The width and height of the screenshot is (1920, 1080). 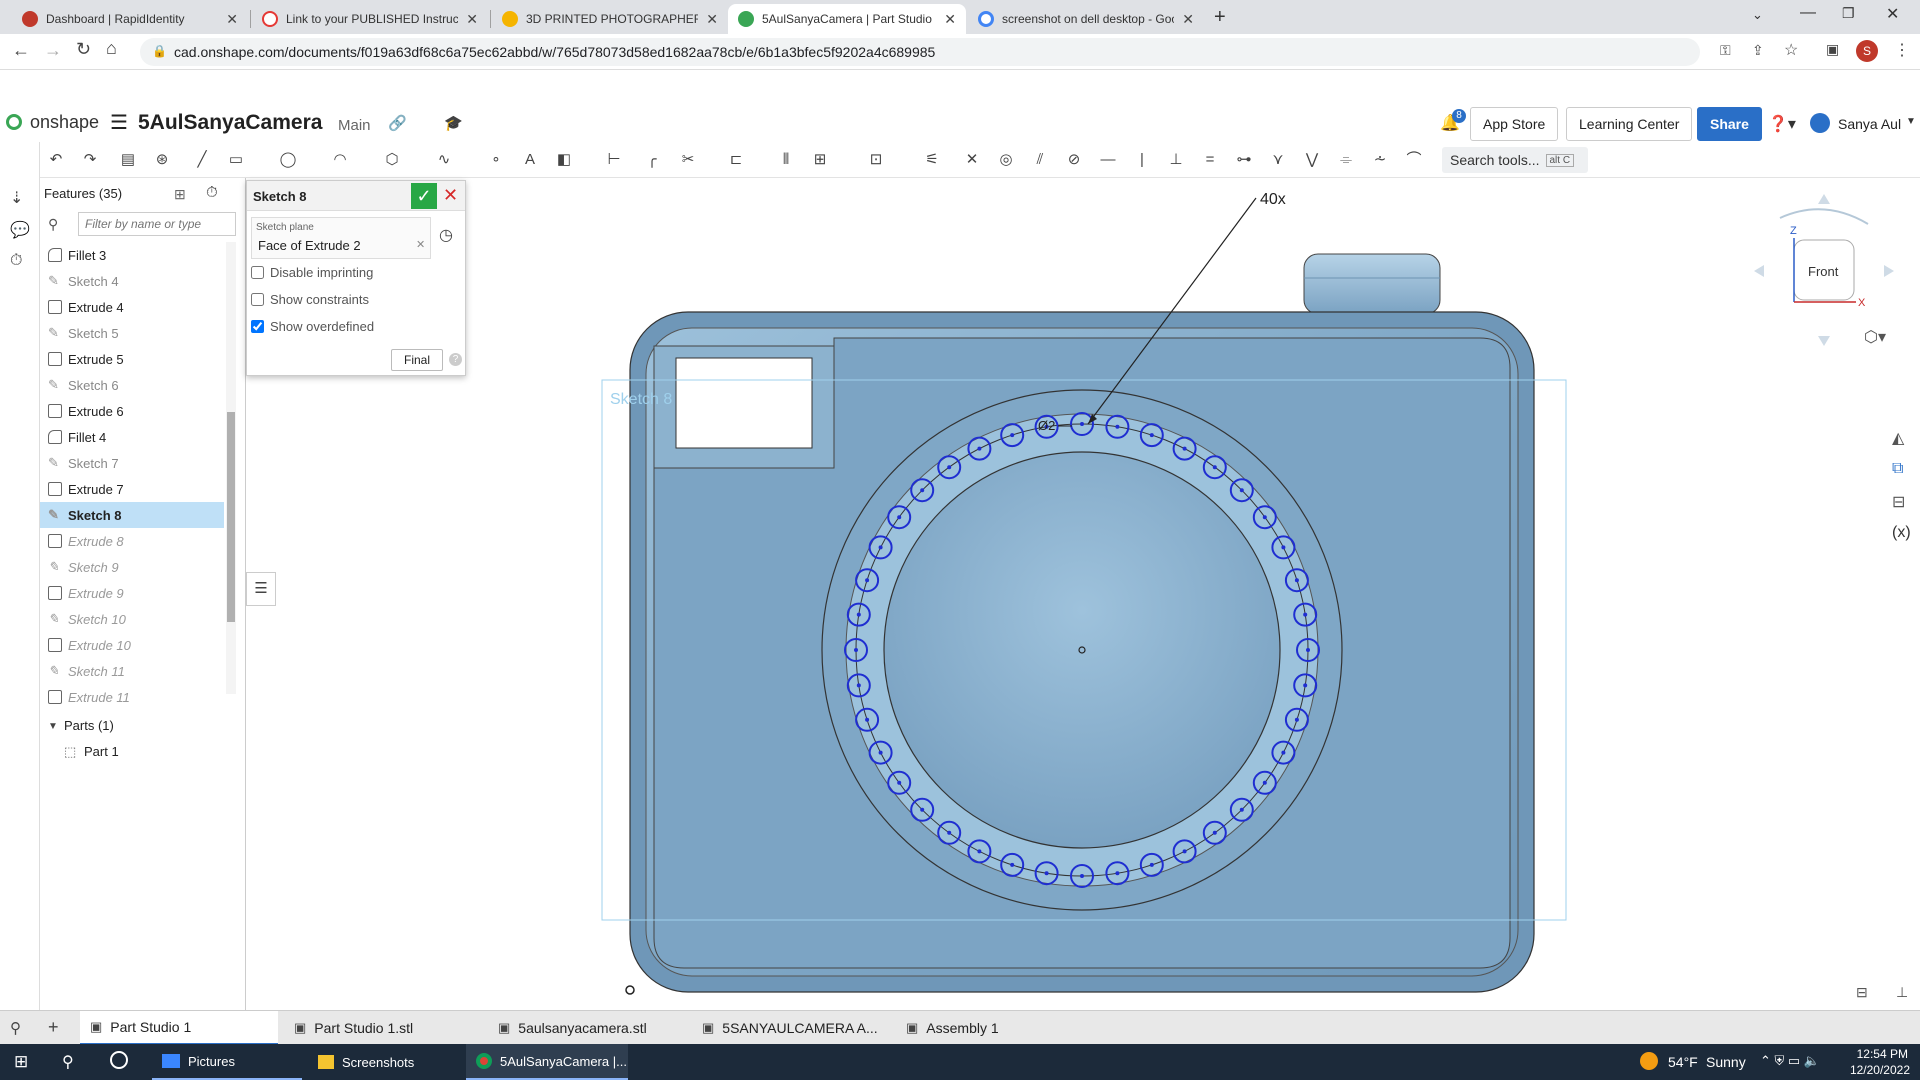 What do you see at coordinates (132, 671) in the screenshot?
I see `feature-item: ✎ Sketch 11` at bounding box center [132, 671].